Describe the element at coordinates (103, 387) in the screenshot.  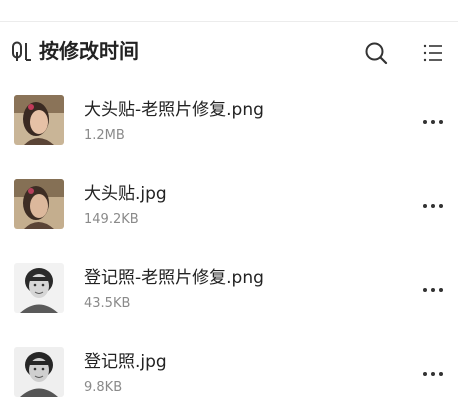
I see `file-size: 9.8KB` at that location.